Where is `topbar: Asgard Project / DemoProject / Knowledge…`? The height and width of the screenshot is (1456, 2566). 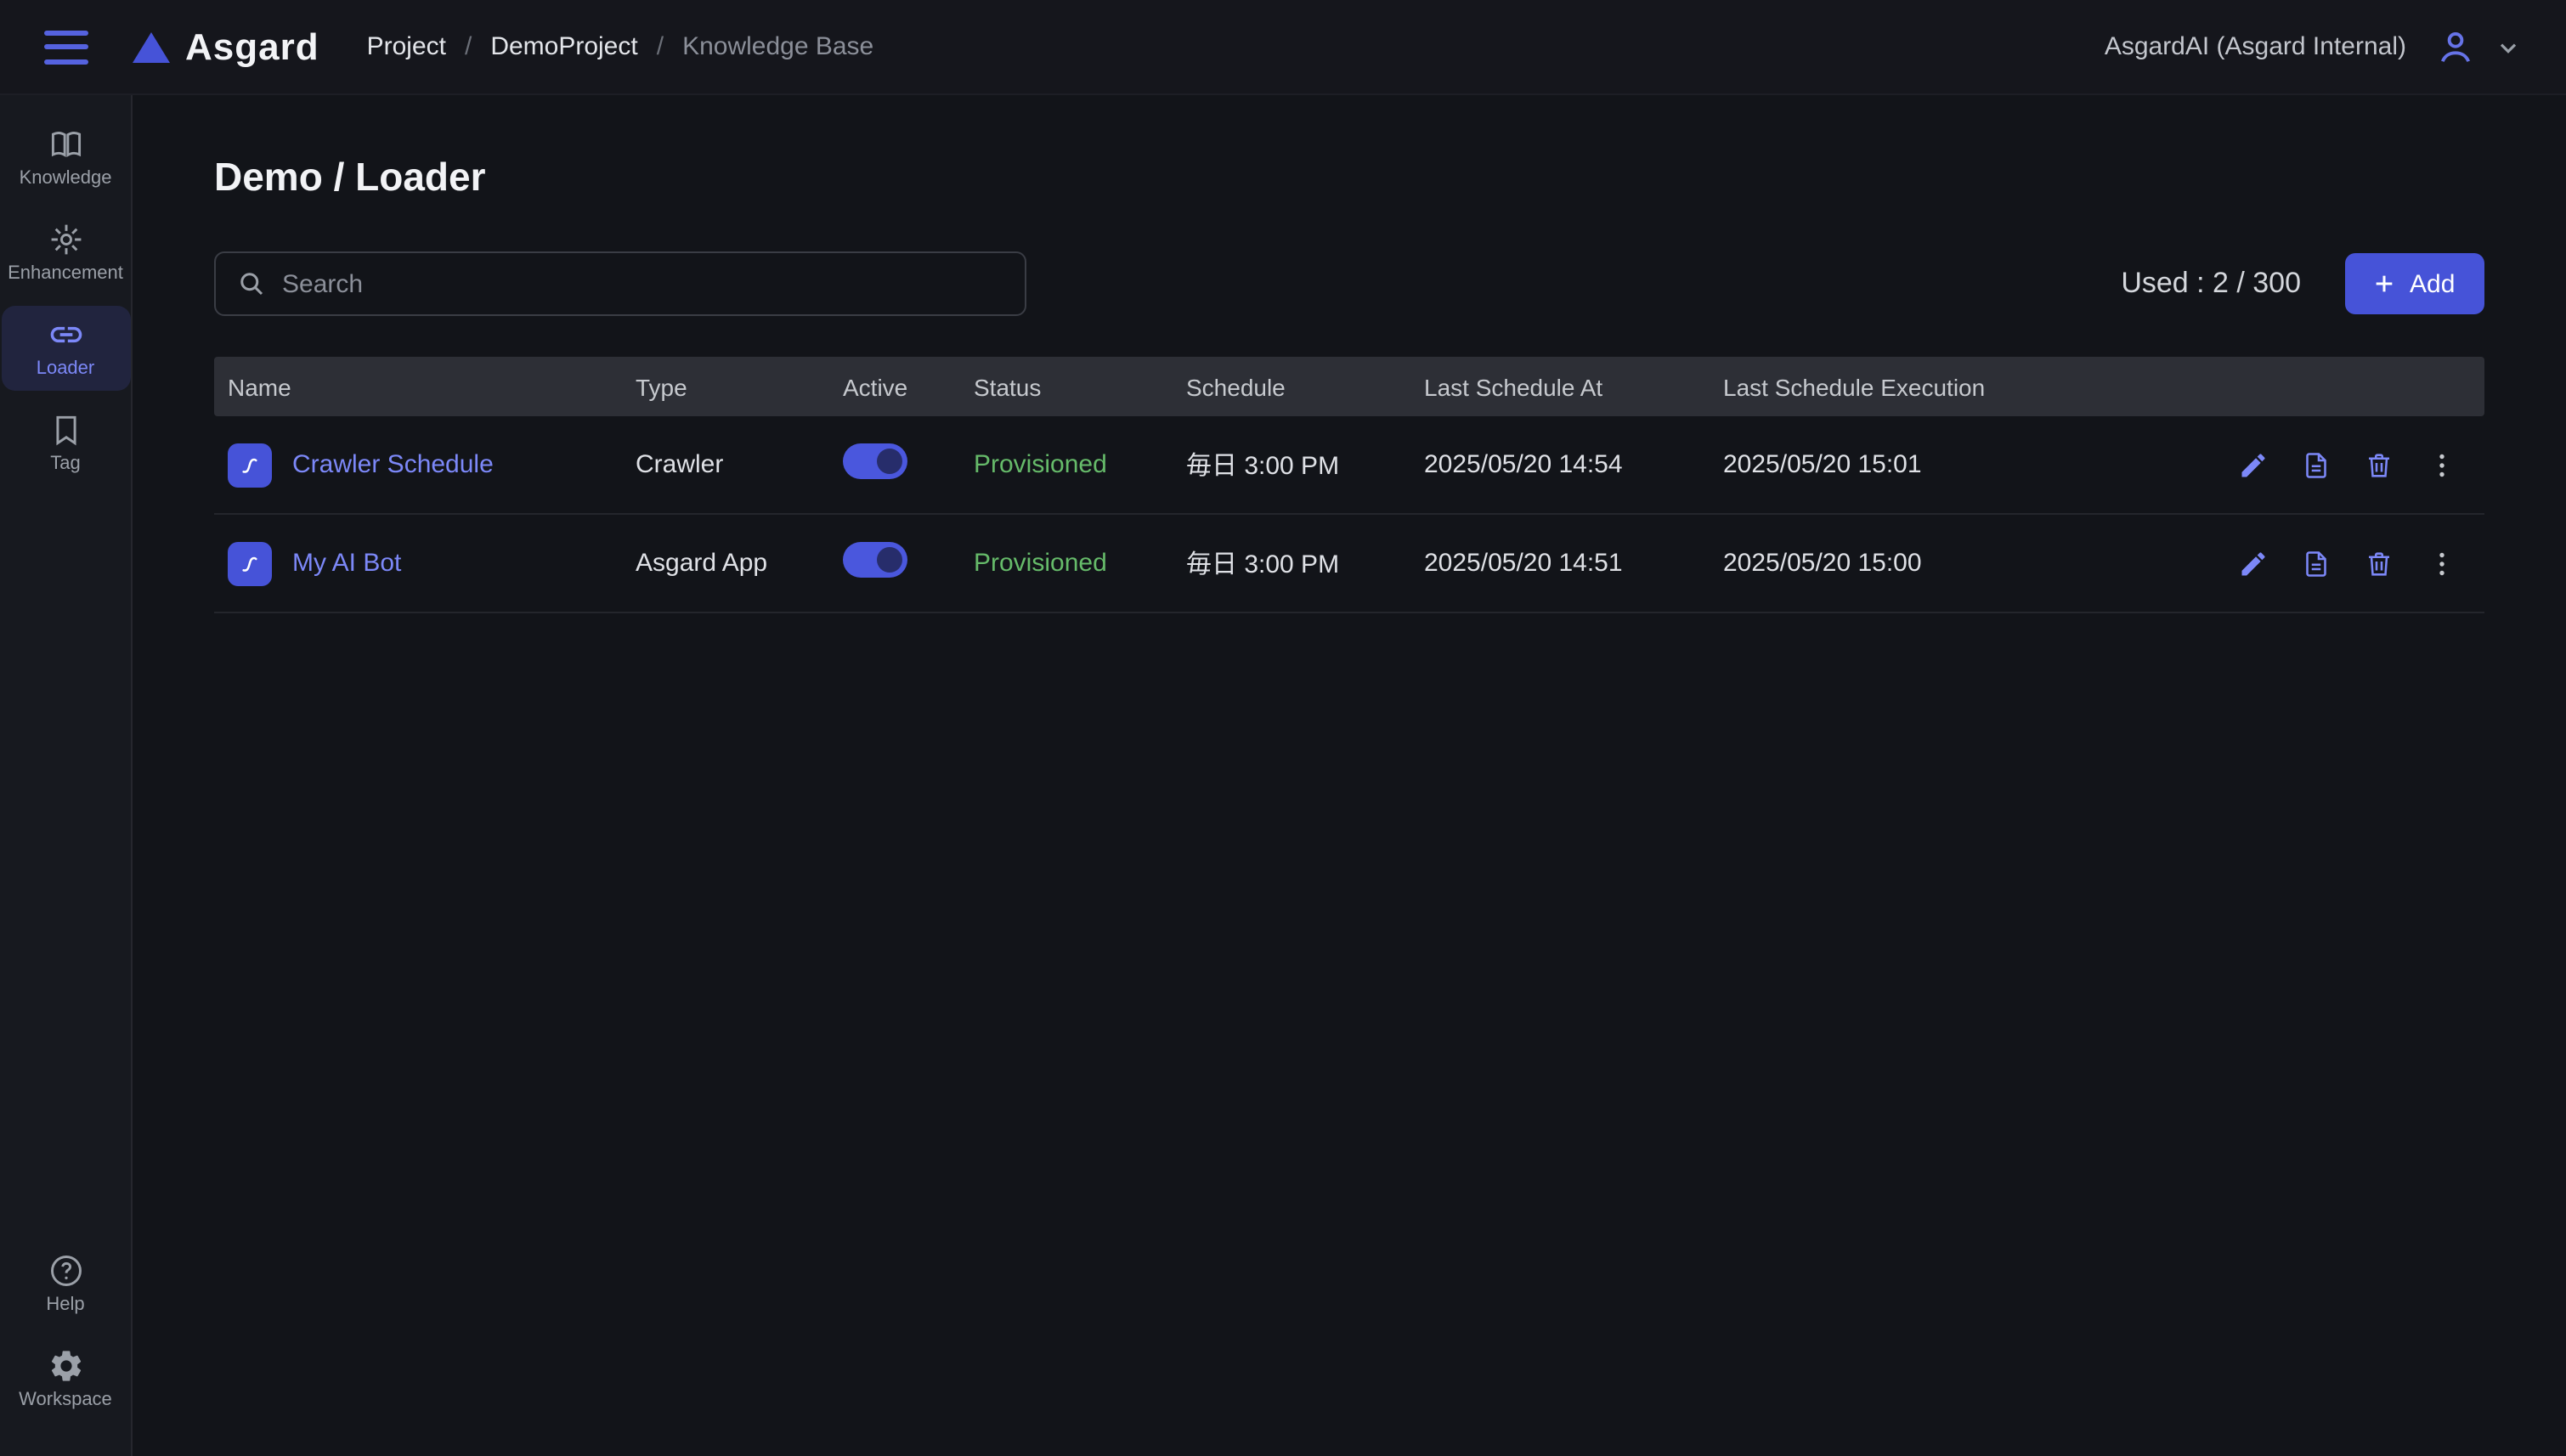
topbar: Asgard Project / DemoProject / Knowledge… is located at coordinates (1283, 48).